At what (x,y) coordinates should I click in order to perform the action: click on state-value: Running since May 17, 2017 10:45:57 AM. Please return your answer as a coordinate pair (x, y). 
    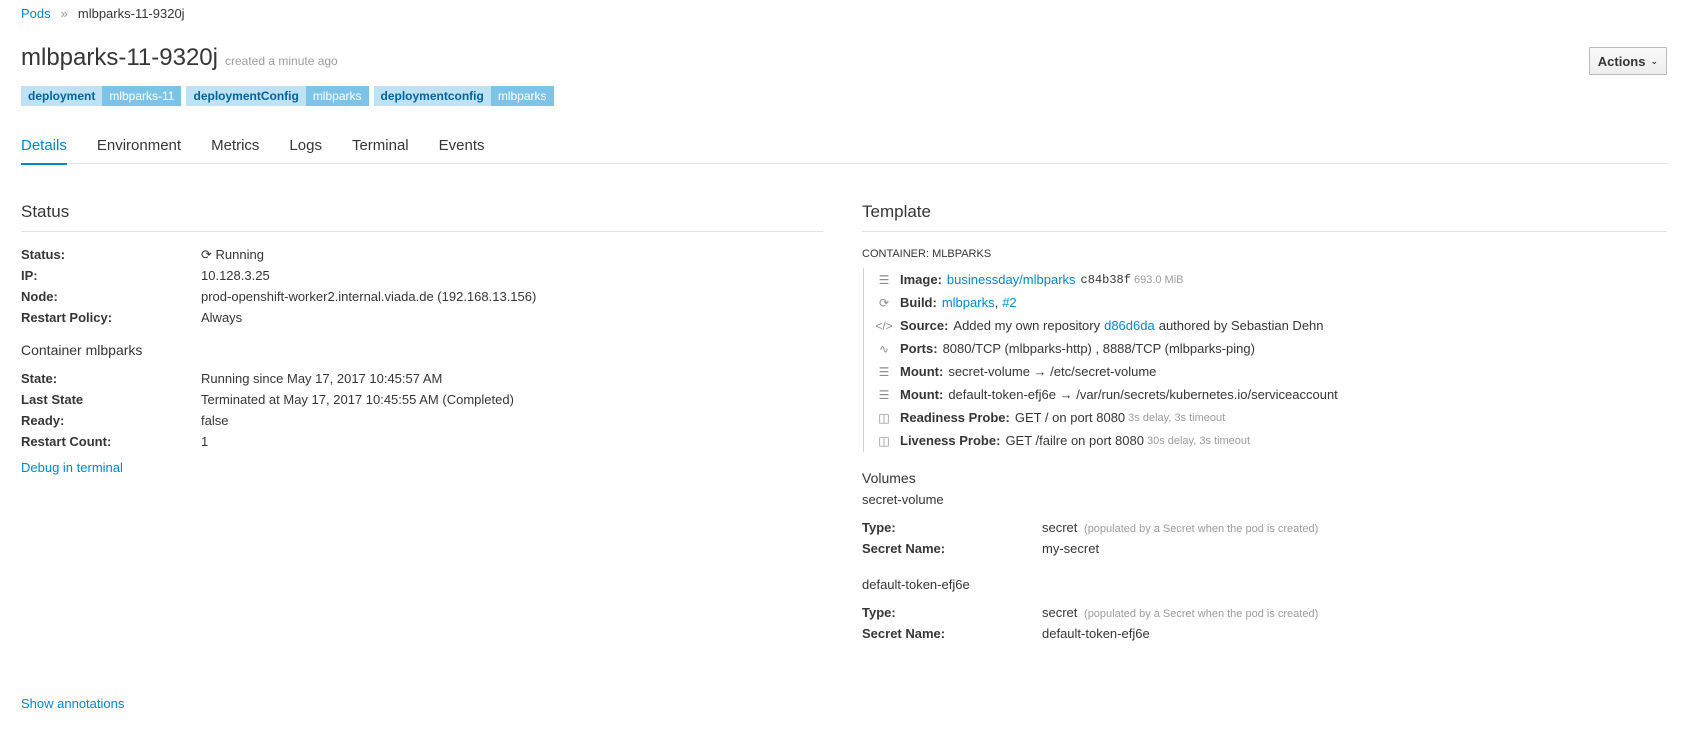
    Looking at the image, I should click on (322, 378).